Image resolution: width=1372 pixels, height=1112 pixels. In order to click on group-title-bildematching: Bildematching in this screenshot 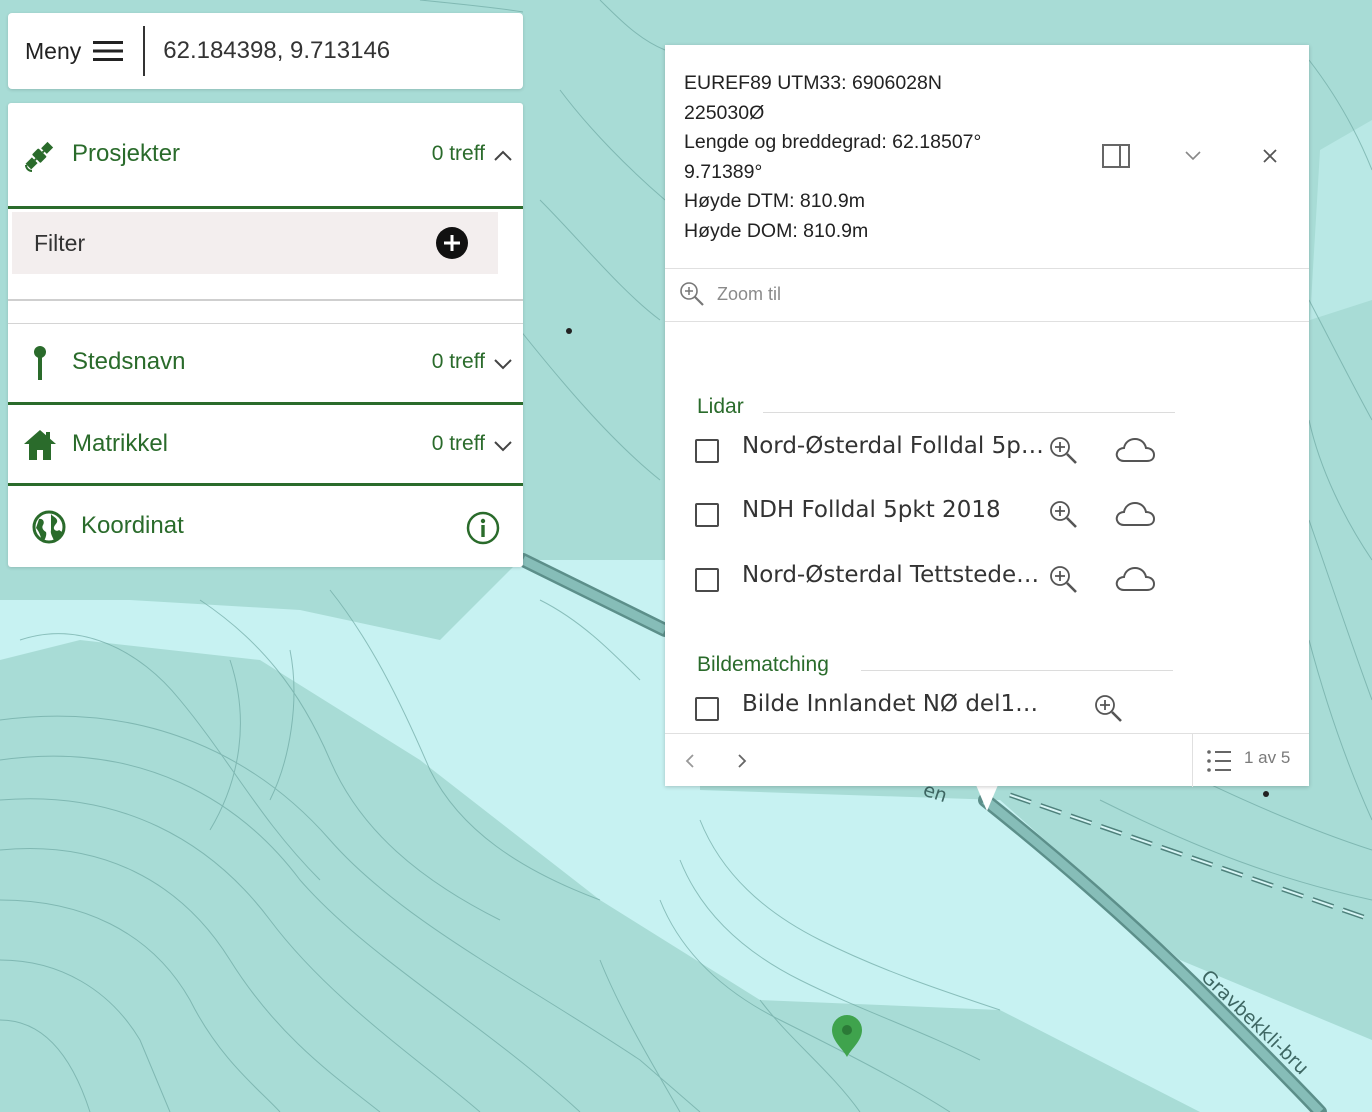, I will do `click(763, 664)`.